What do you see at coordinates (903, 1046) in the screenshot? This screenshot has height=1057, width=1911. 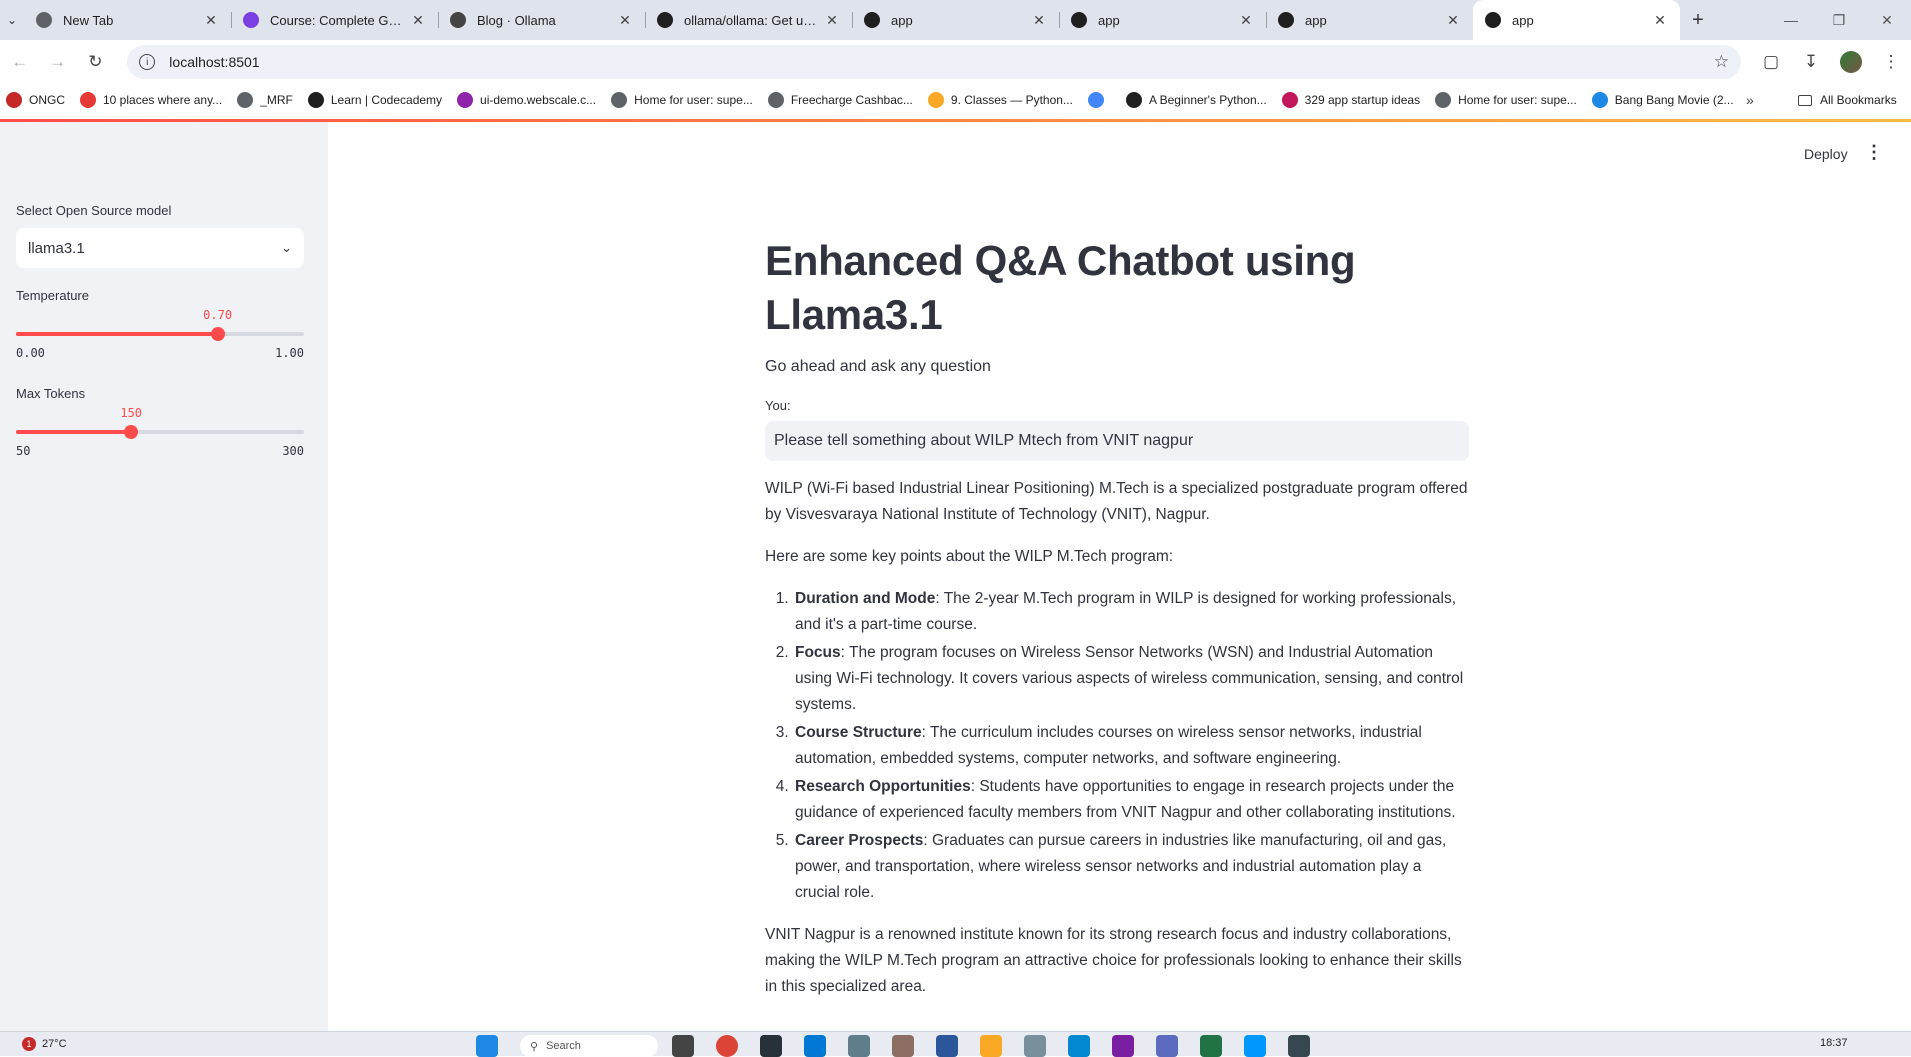 I see `notepad-icon` at bounding box center [903, 1046].